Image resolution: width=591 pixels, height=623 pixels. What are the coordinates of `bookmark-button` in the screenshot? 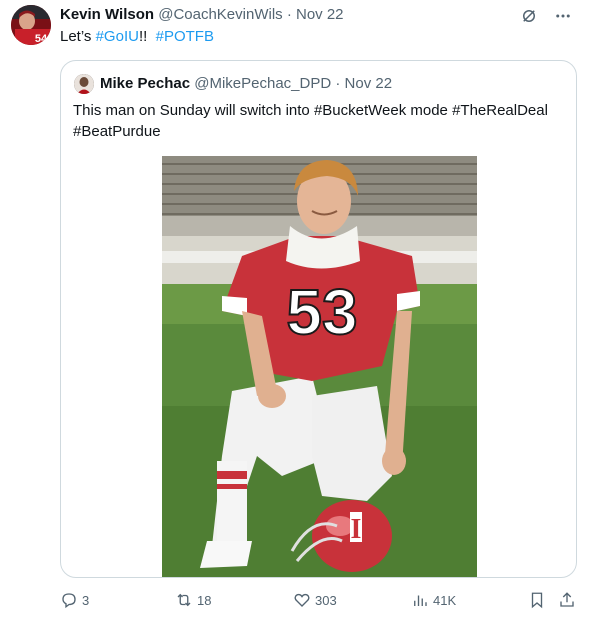 It's located at (537, 600).